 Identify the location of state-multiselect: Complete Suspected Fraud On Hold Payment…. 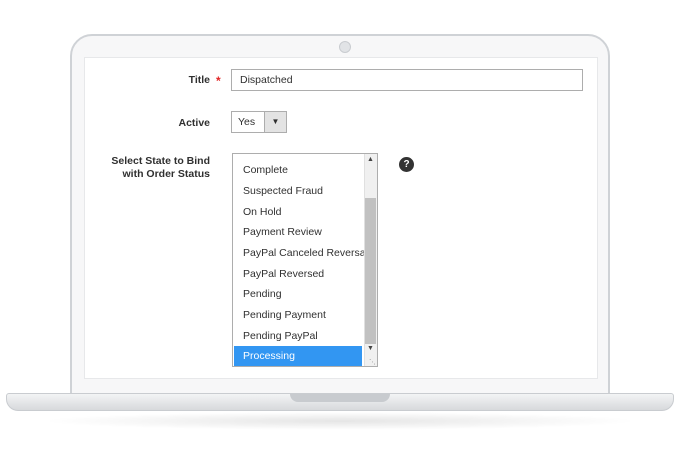
(305, 260).